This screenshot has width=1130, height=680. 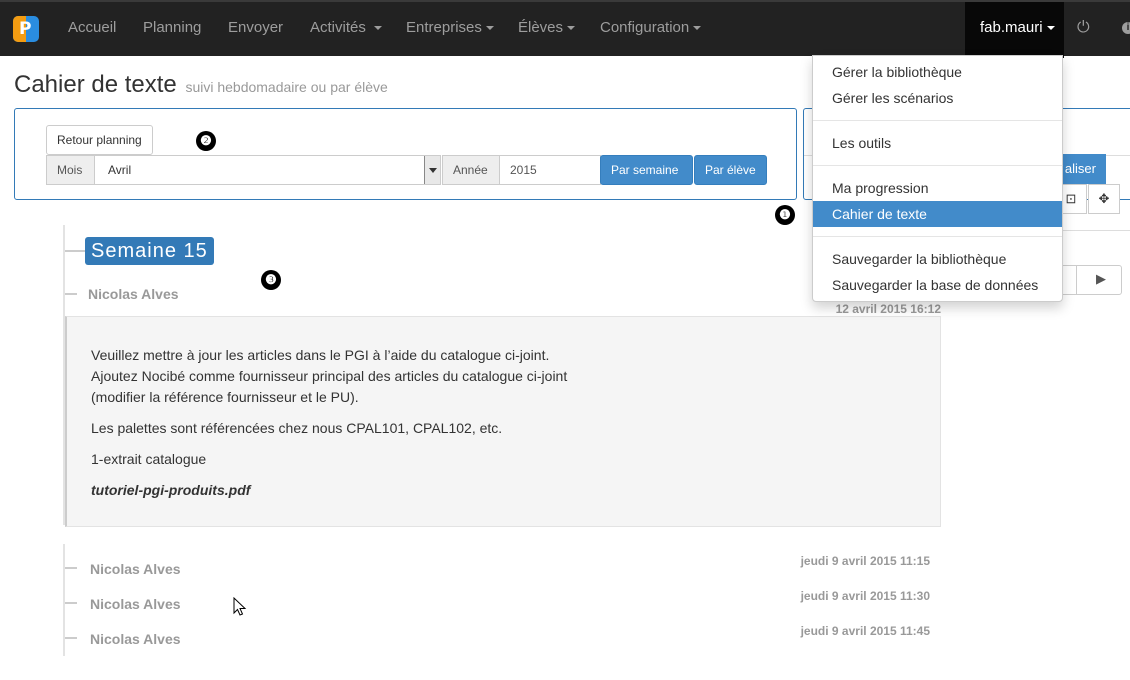 I want to click on menu-sauvegarder-bibliotheque: Sauvegarder la bibliothèque, so click(x=937, y=259).